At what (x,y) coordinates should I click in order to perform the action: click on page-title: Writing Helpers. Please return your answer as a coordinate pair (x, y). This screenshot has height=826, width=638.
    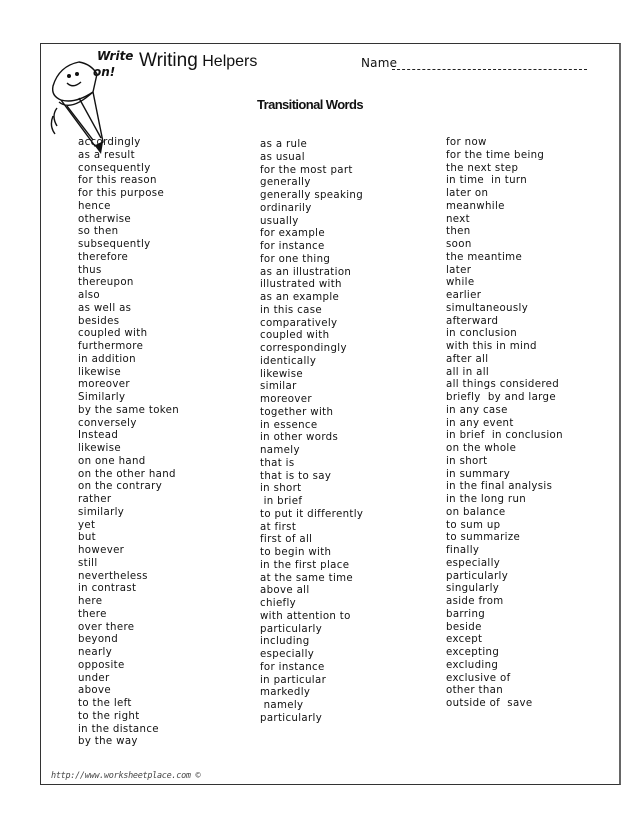
    Looking at the image, I should click on (198, 61).